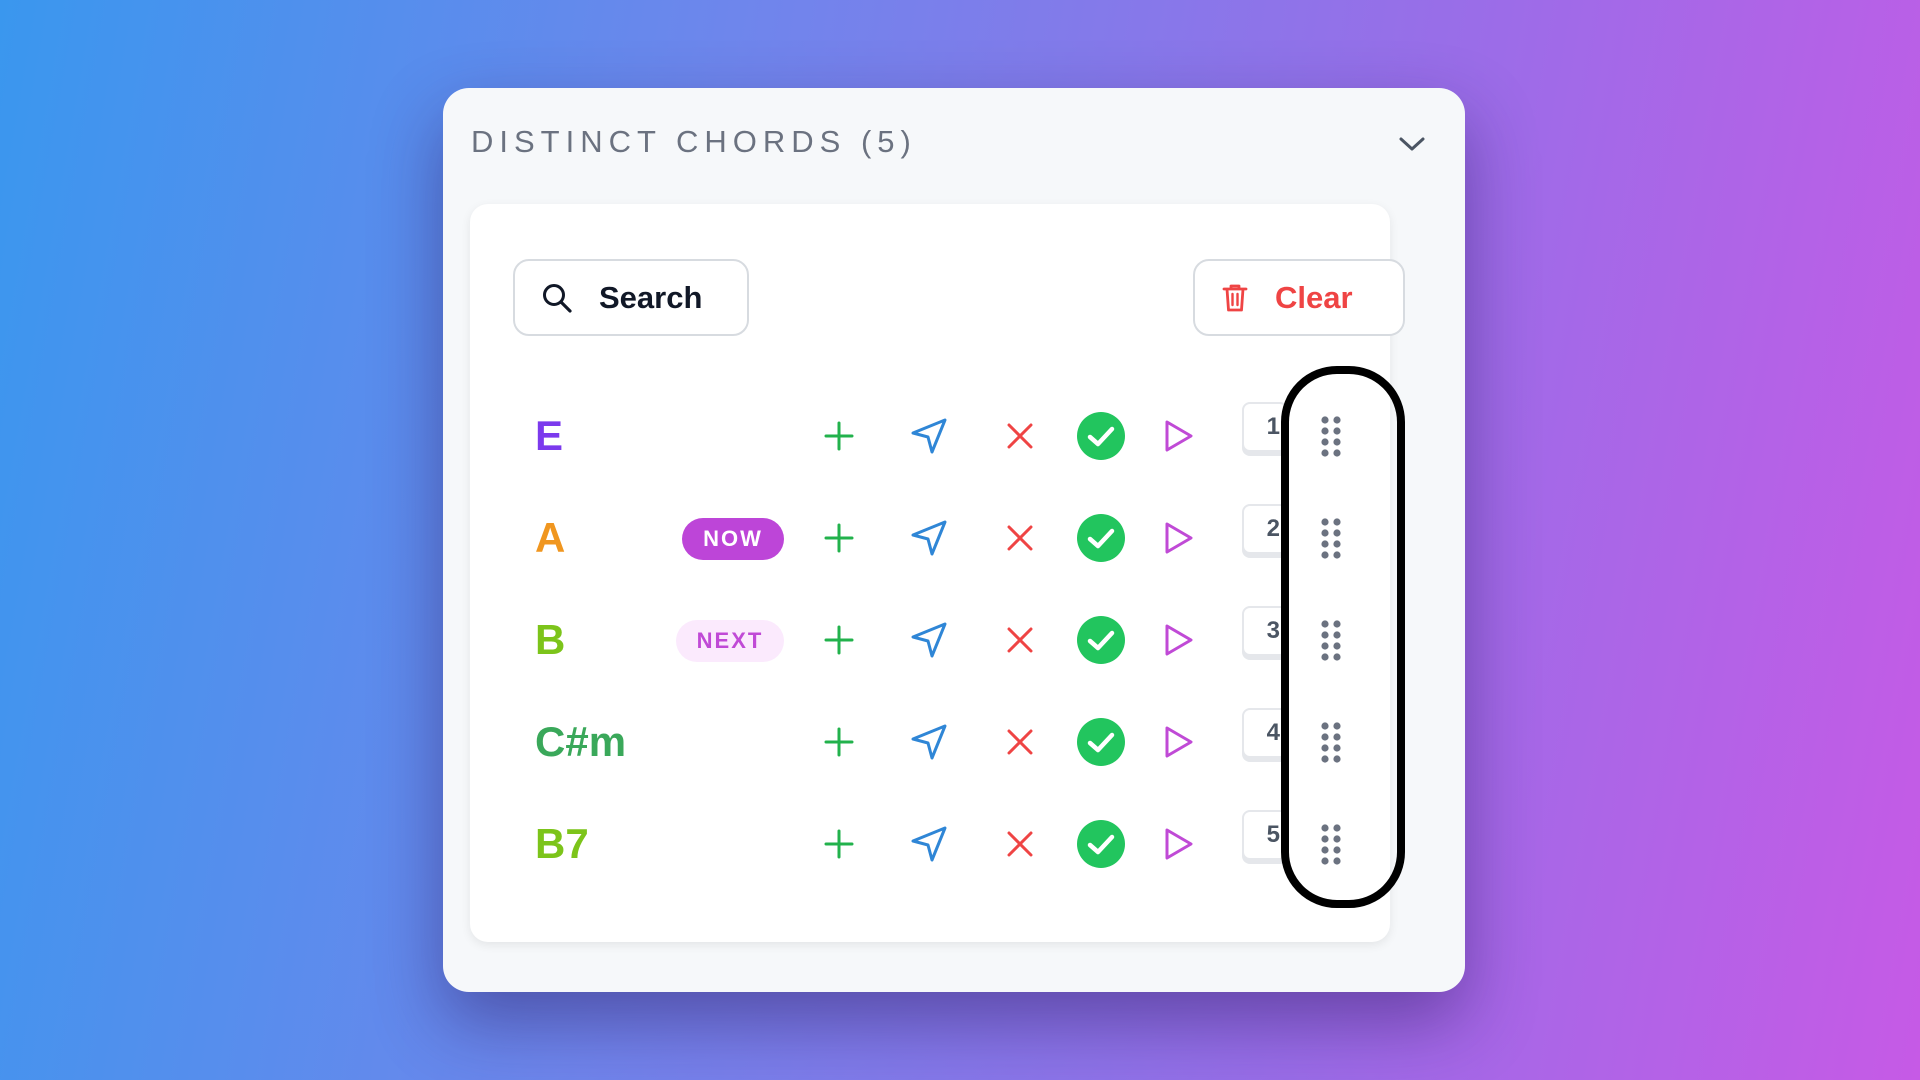  I want to click on chord-name: E, so click(549, 436).